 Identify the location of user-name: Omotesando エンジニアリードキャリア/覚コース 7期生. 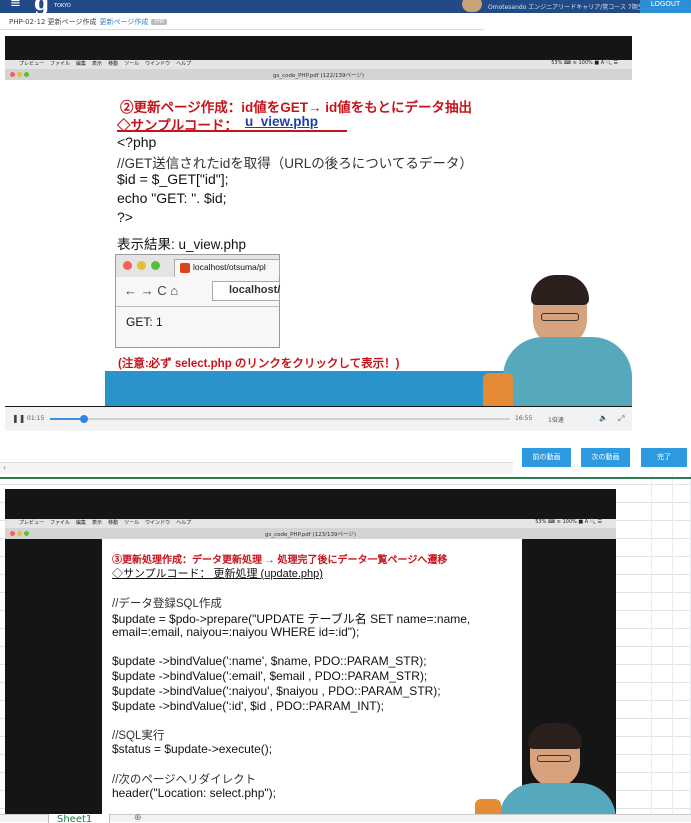
(566, 7).